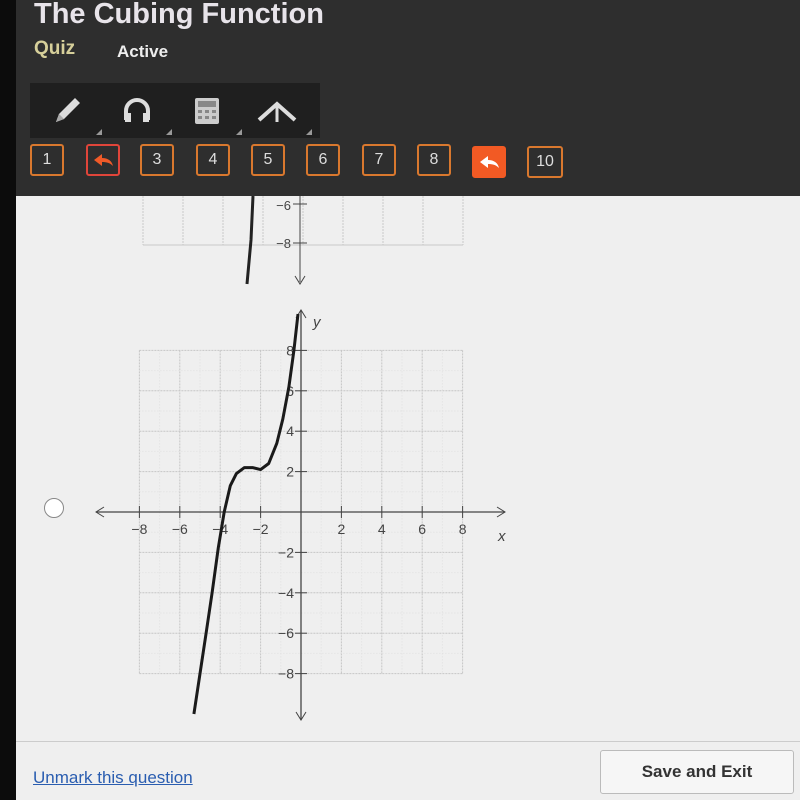  I want to click on status-label: Active, so click(143, 51).